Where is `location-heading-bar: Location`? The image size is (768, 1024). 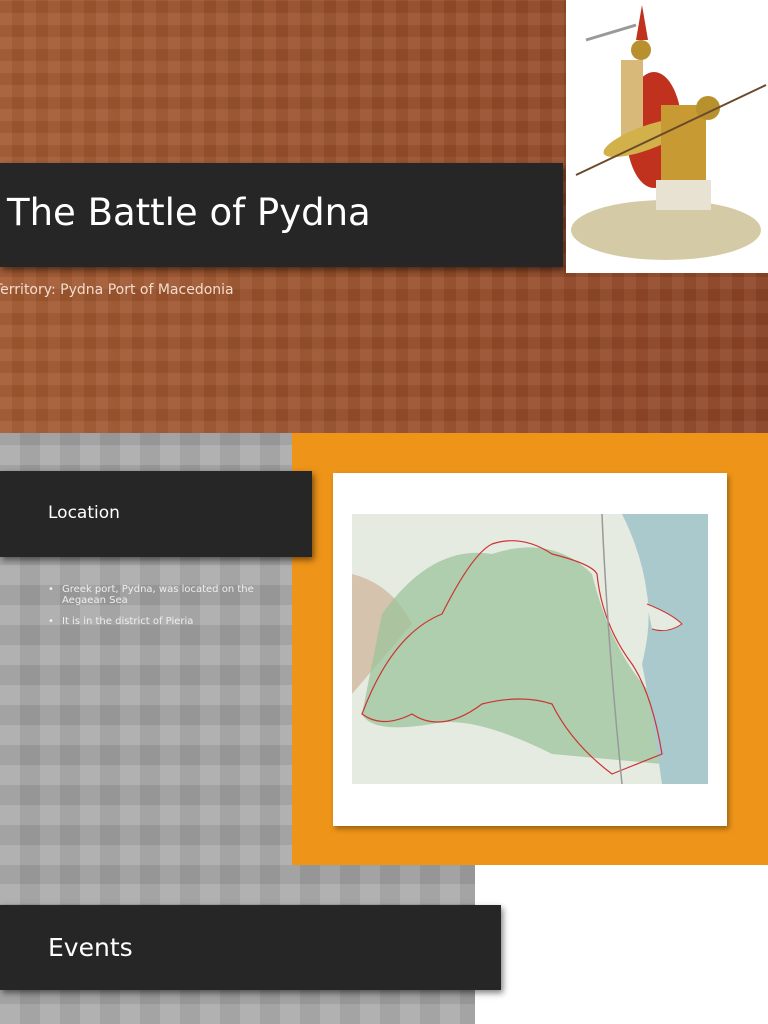 location-heading-bar: Location is located at coordinates (156, 514).